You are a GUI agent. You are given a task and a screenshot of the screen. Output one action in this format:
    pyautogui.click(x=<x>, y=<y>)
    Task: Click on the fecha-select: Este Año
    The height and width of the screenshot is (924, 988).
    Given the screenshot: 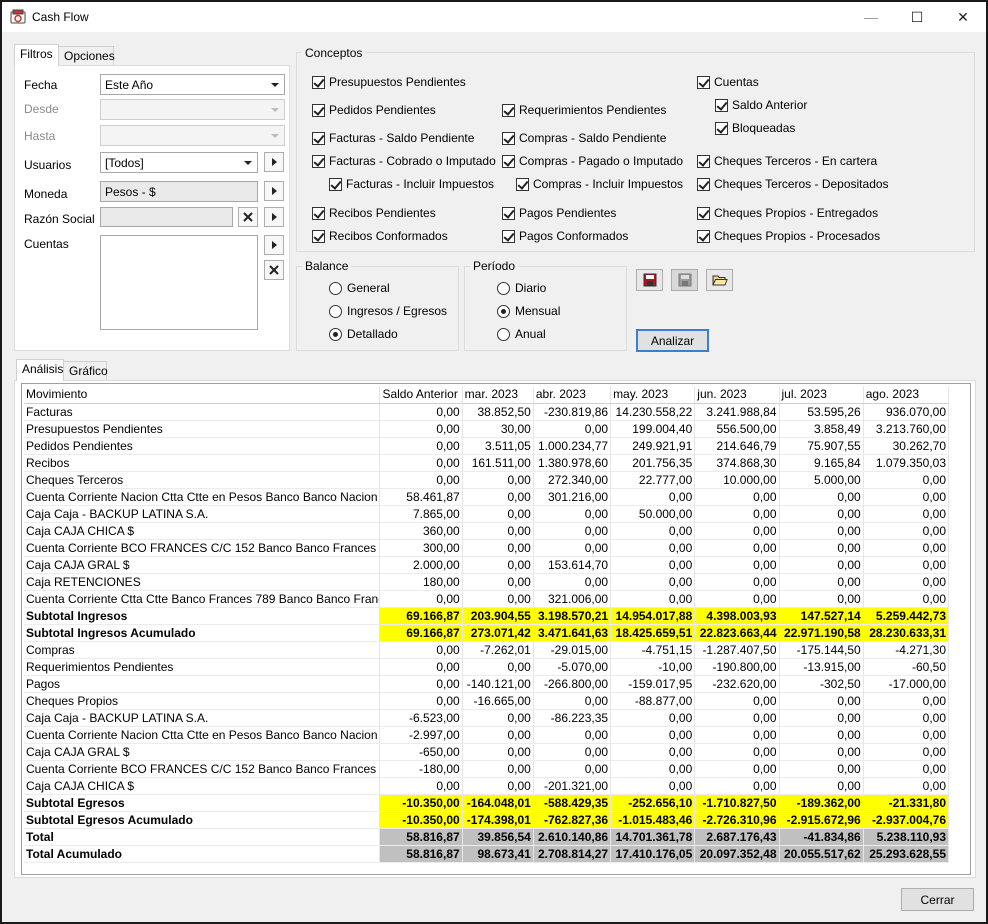 What is the action you would take?
    pyautogui.click(x=192, y=84)
    